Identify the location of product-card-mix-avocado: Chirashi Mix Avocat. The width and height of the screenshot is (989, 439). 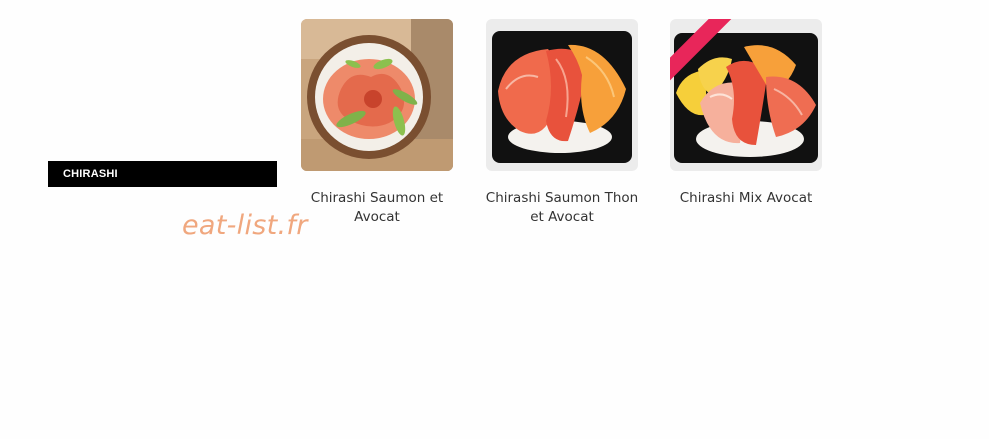
(746, 113).